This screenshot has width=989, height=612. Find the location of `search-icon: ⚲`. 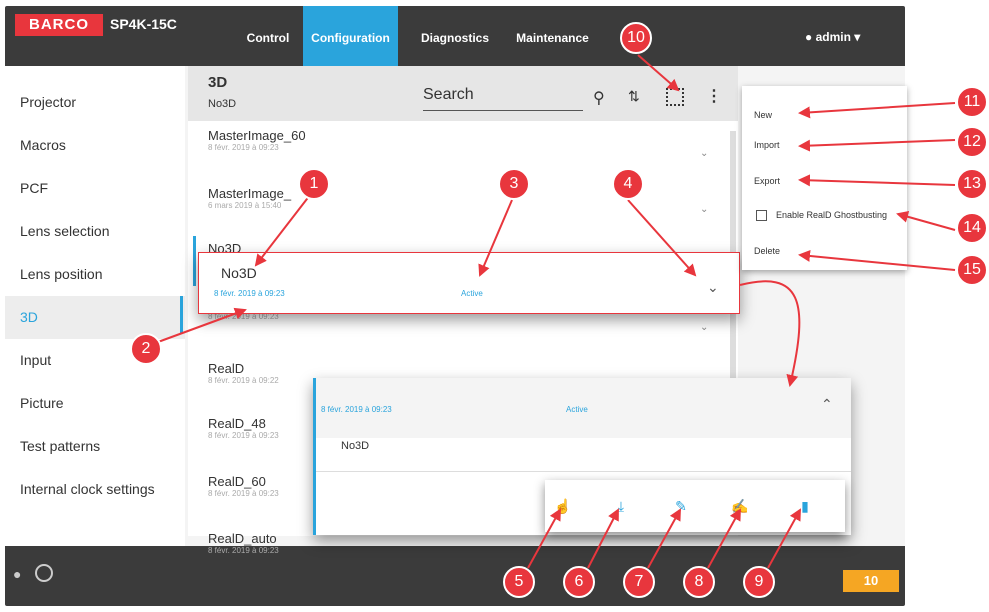

search-icon: ⚲ is located at coordinates (599, 98).